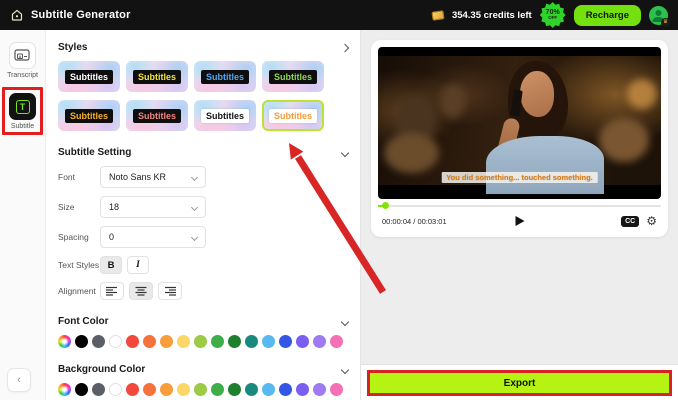 The image size is (678, 400). Describe the element at coordinates (553, 18) in the screenshot. I see `discount-off-label: OFF` at that location.